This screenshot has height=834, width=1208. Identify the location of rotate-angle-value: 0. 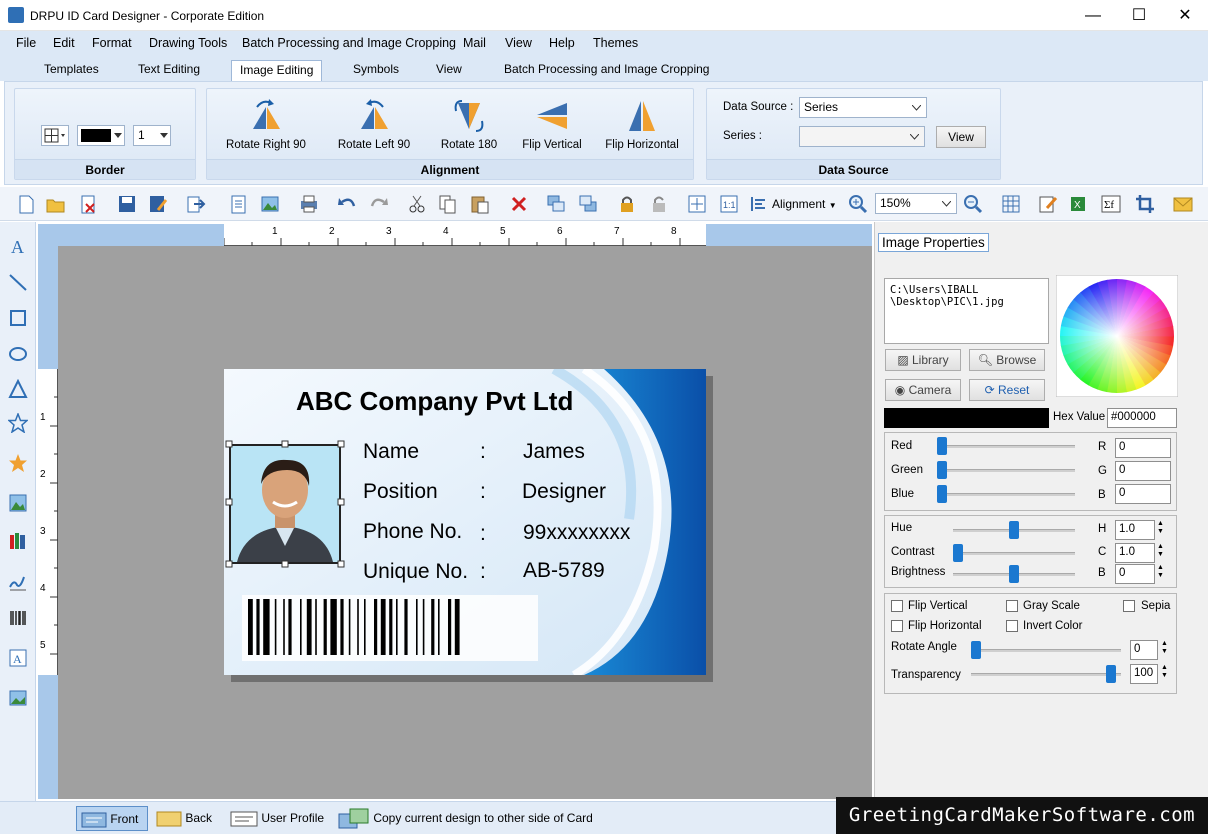
(1144, 650).